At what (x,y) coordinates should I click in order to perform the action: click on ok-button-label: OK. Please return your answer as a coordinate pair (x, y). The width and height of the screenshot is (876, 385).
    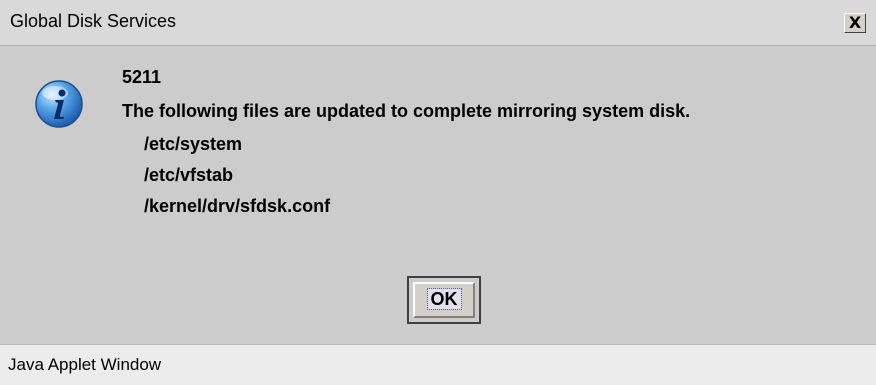
    Looking at the image, I should click on (444, 299).